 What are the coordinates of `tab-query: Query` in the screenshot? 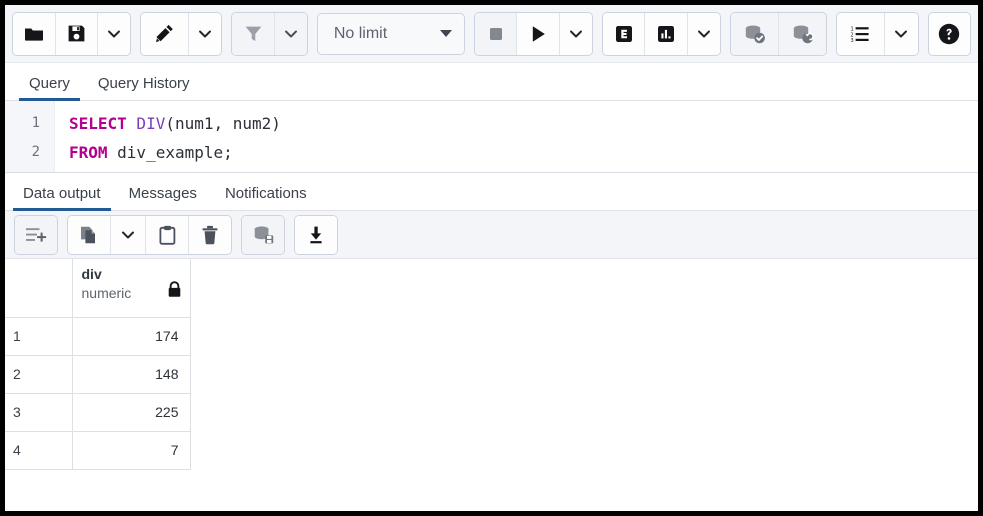 It's located at (49, 88).